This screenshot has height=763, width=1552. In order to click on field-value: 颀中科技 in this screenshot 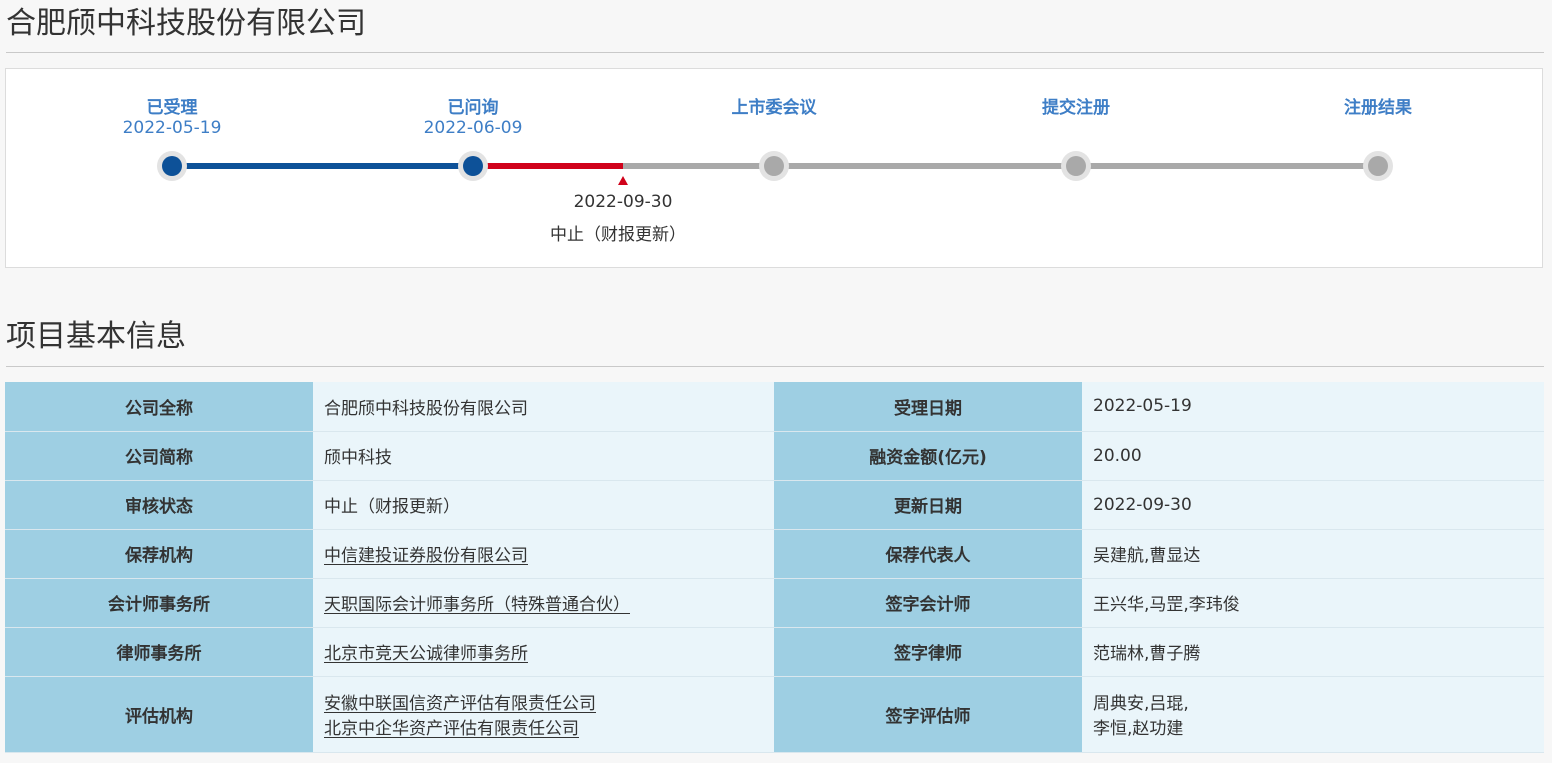, I will do `click(543, 456)`.